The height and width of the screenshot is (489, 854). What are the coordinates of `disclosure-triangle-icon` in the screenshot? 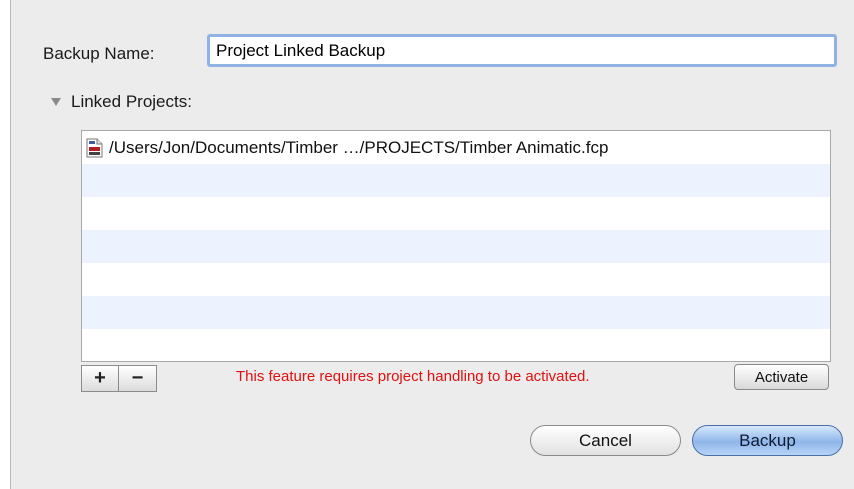 It's located at (56, 102).